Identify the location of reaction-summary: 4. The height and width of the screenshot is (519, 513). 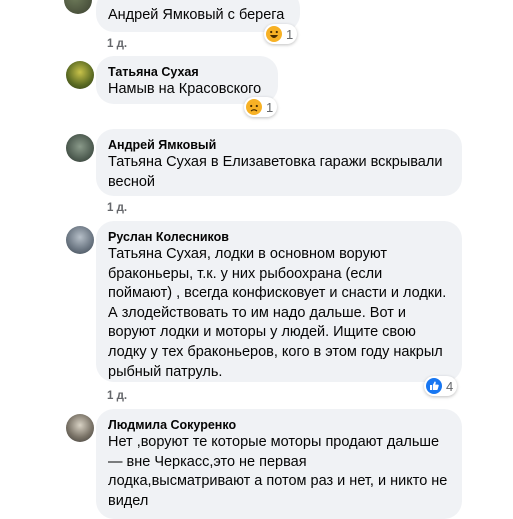
(441, 386).